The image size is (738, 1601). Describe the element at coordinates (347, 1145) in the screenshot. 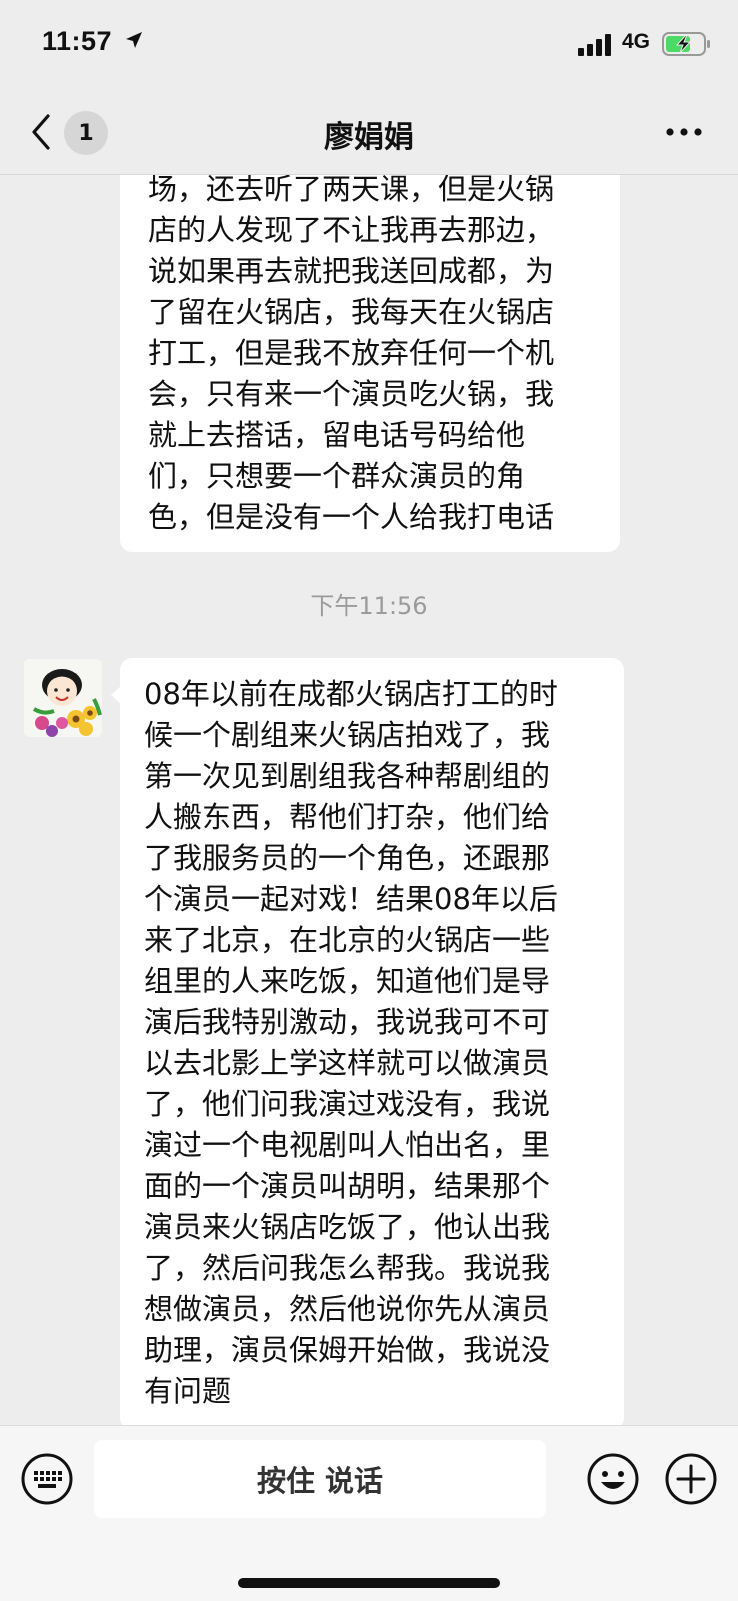

I see `message-line: 演过一个电视剧叫人怕出名，里` at that location.